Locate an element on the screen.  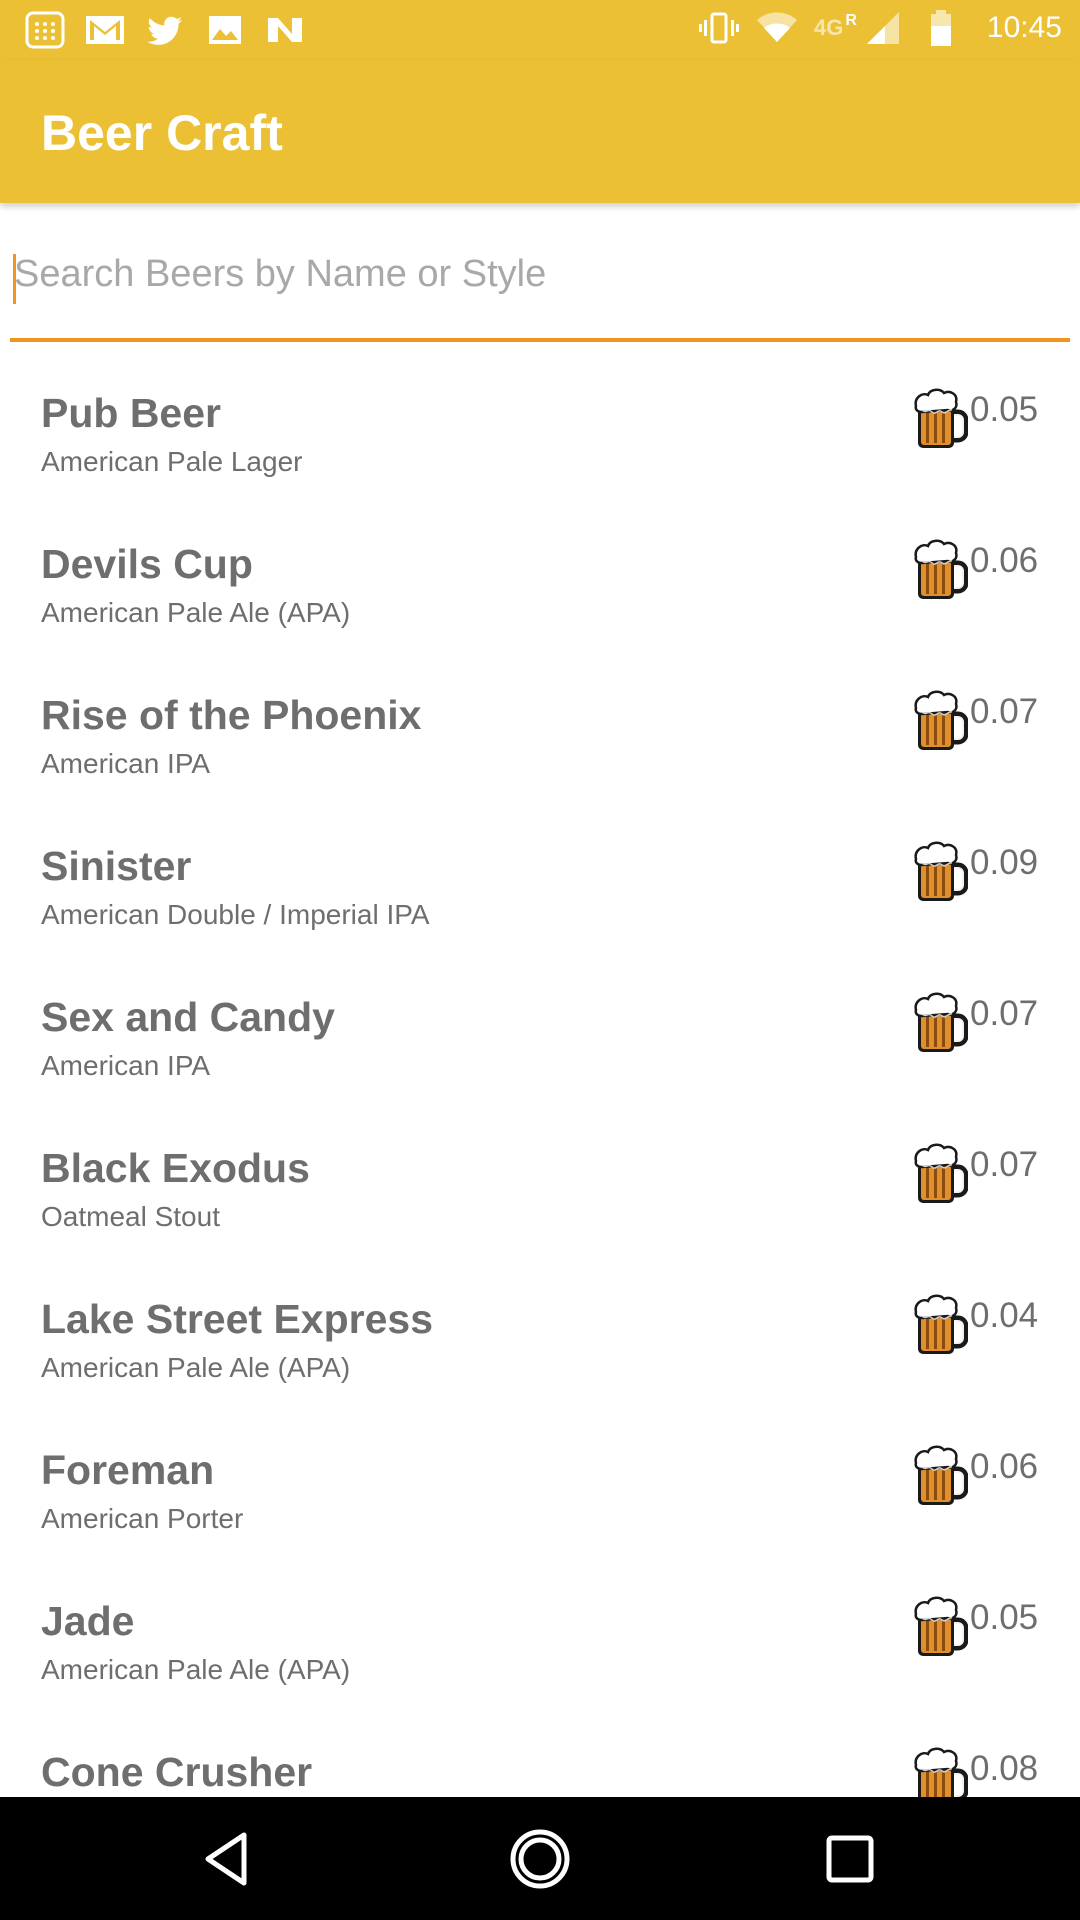
beer-name: Jade is located at coordinates (88, 1621).